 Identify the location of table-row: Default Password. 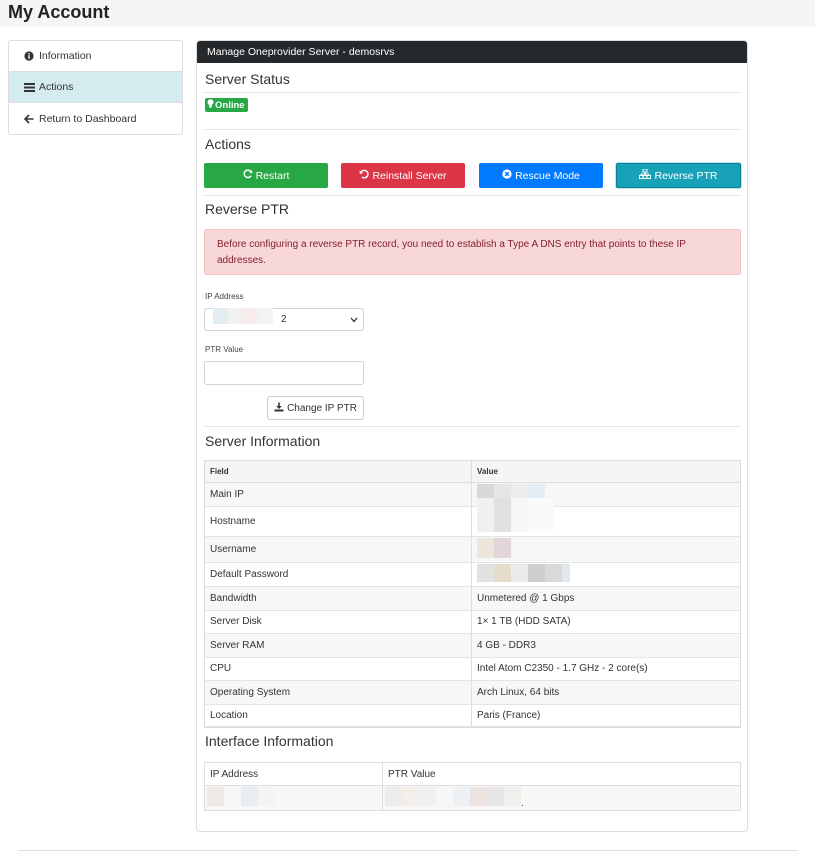
(472, 574).